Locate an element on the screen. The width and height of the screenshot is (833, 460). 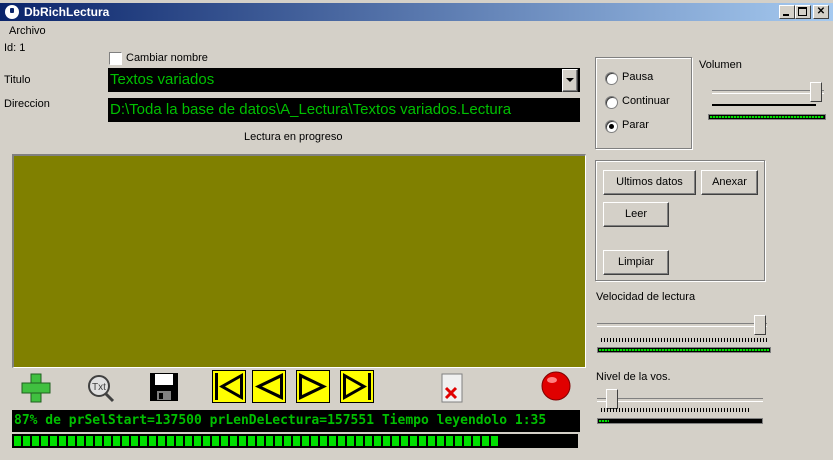
delete-document-button is located at coordinates (452, 388).